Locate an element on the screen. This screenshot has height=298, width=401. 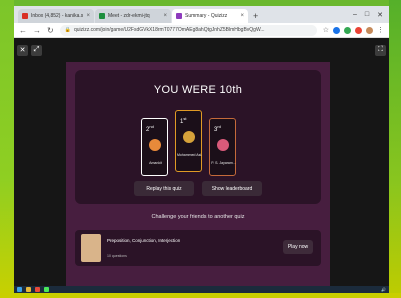
podium-second: 2nd Amankit is located at coordinates (154, 147).